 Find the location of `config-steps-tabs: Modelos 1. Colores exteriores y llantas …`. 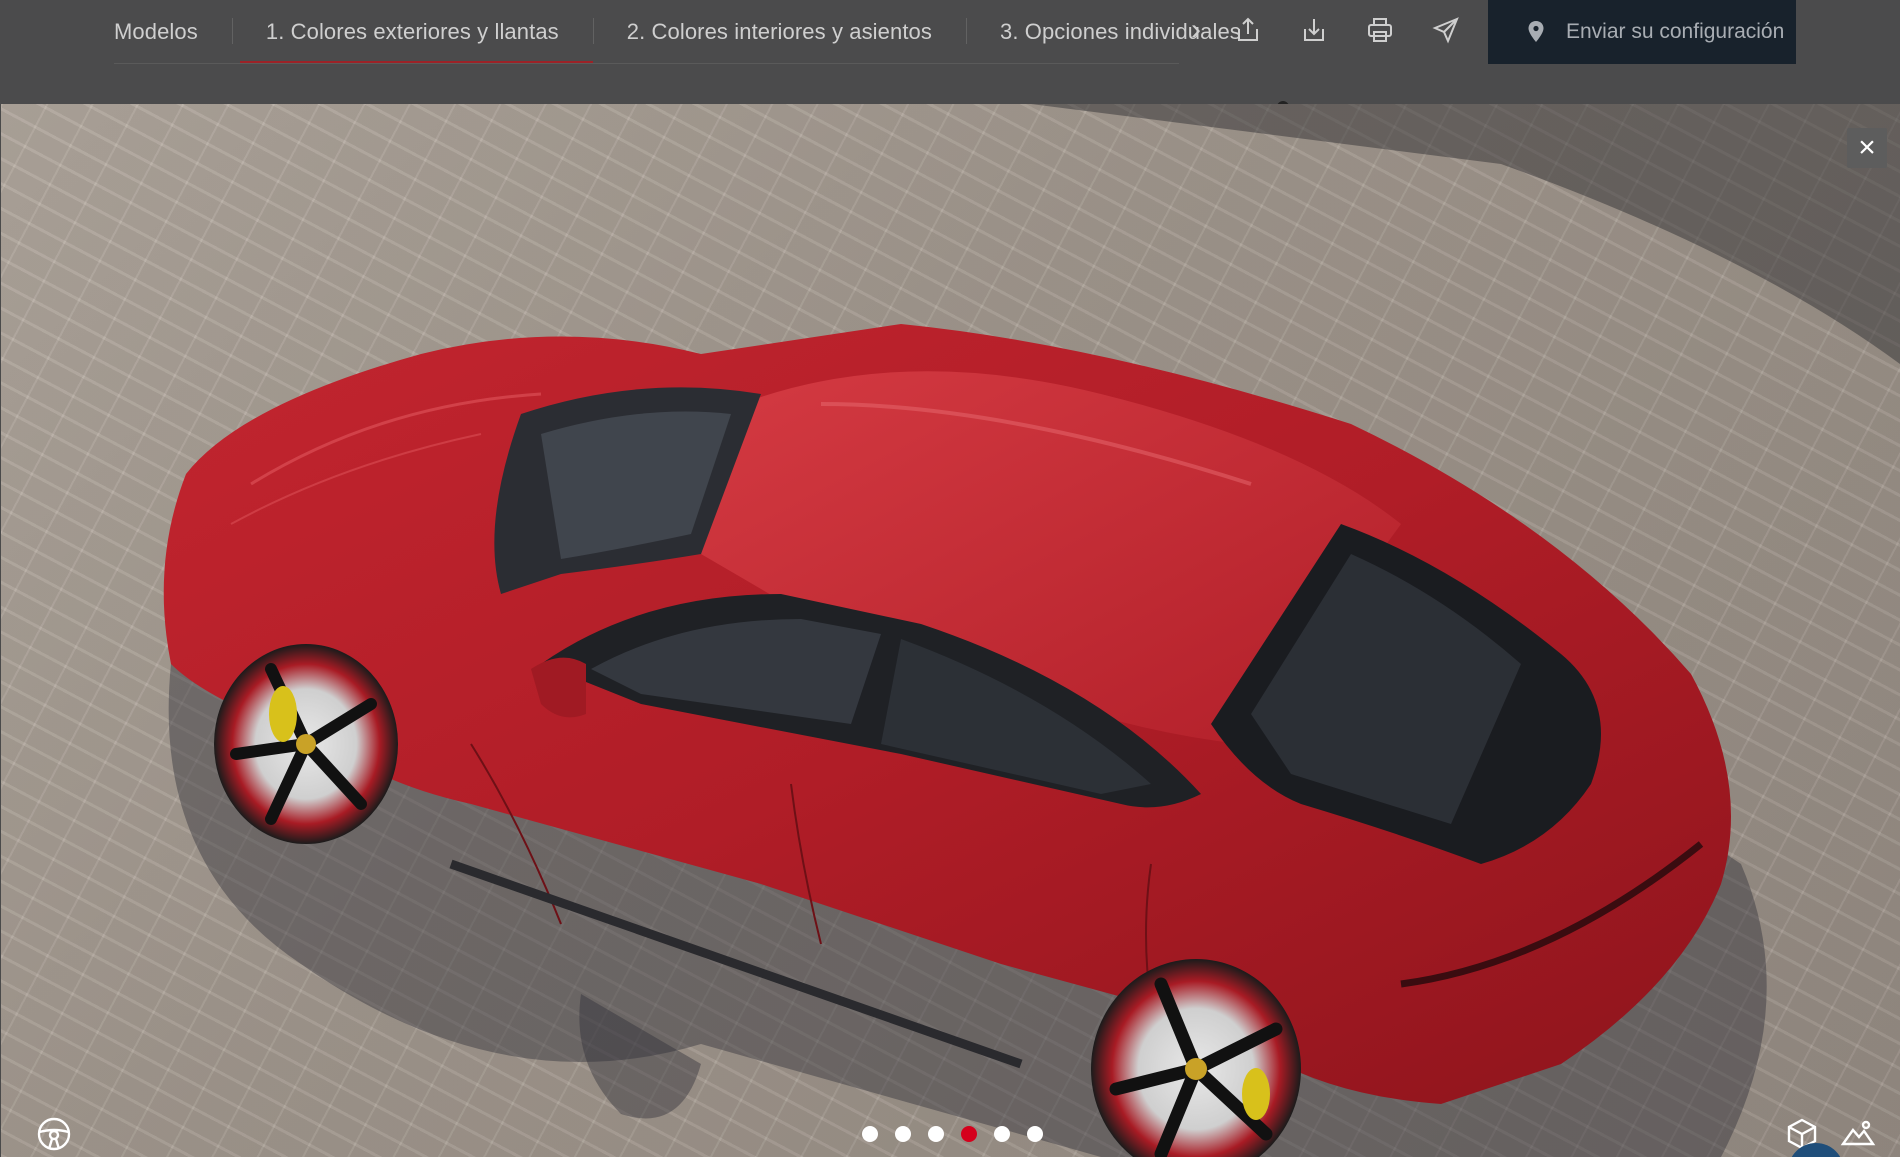

config-steps-tabs: Modelos 1. Colores exteriores y llantas … is located at coordinates (694, 32).